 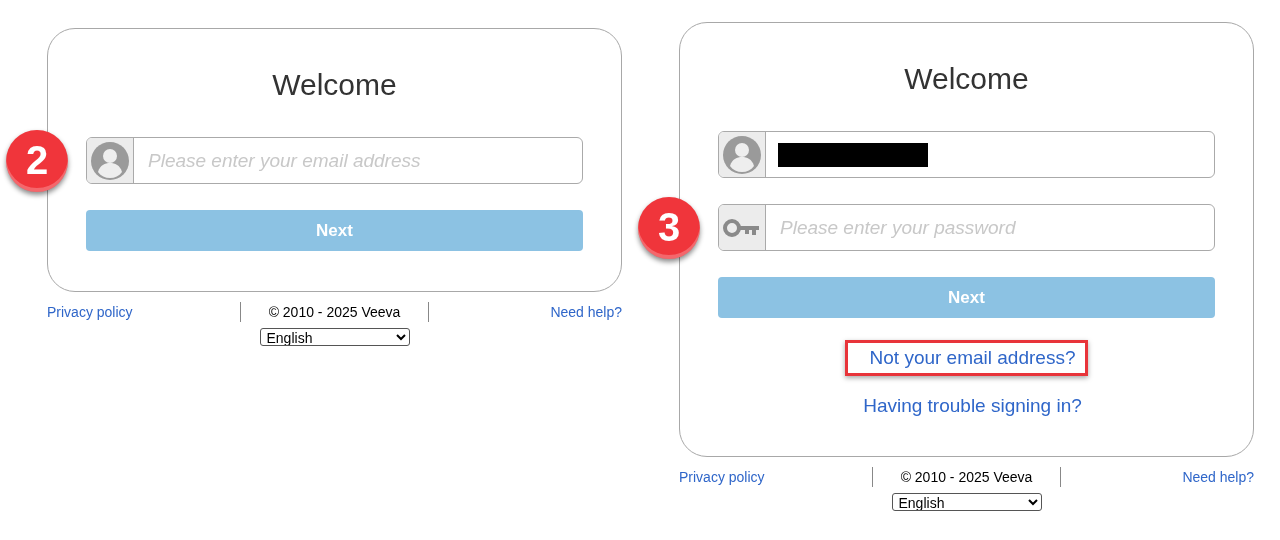 What do you see at coordinates (966, 358) in the screenshot?
I see `highlighted-link: Not your email address?` at bounding box center [966, 358].